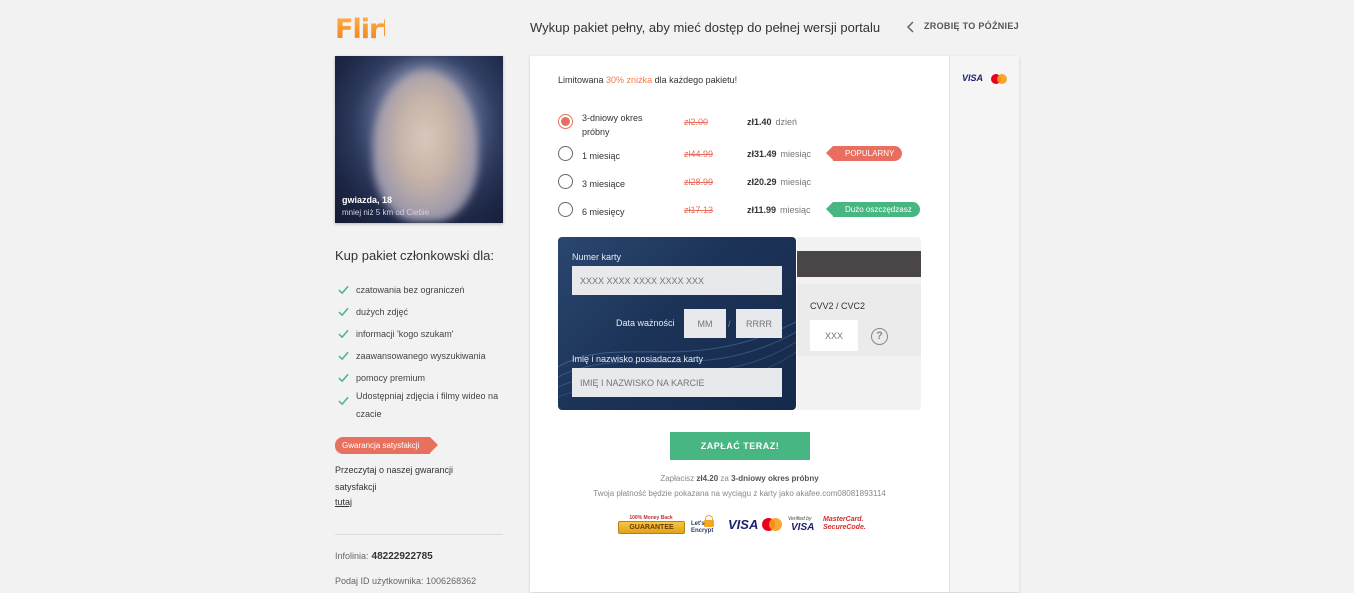  Describe the element at coordinates (838, 306) in the screenshot. I see `cvv-label: CVV2 / CVC2` at that location.